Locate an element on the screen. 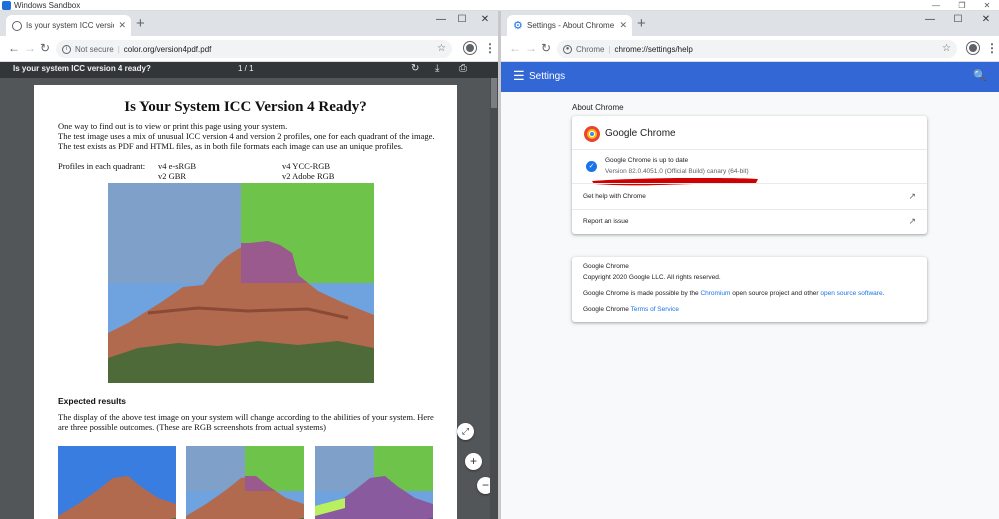  sandbox-icon is located at coordinates (6, 5).